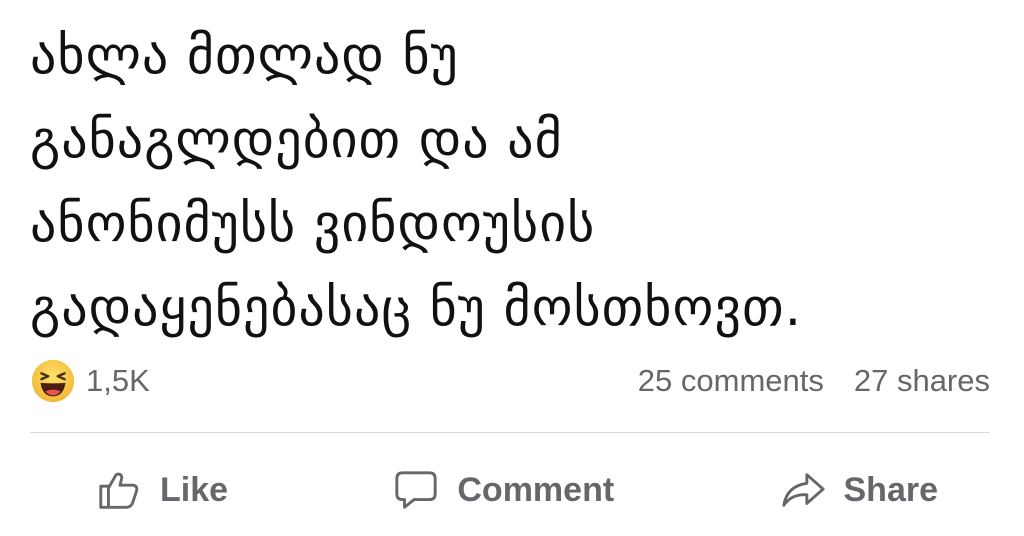 The height and width of the screenshot is (536, 1024). Describe the element at coordinates (803, 490) in the screenshot. I see `share-arrow-icon` at that location.